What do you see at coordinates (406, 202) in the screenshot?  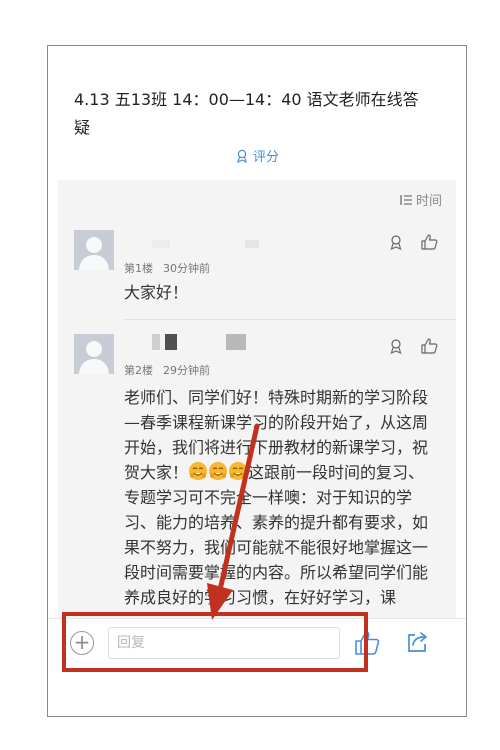 I see `sort-icon` at bounding box center [406, 202].